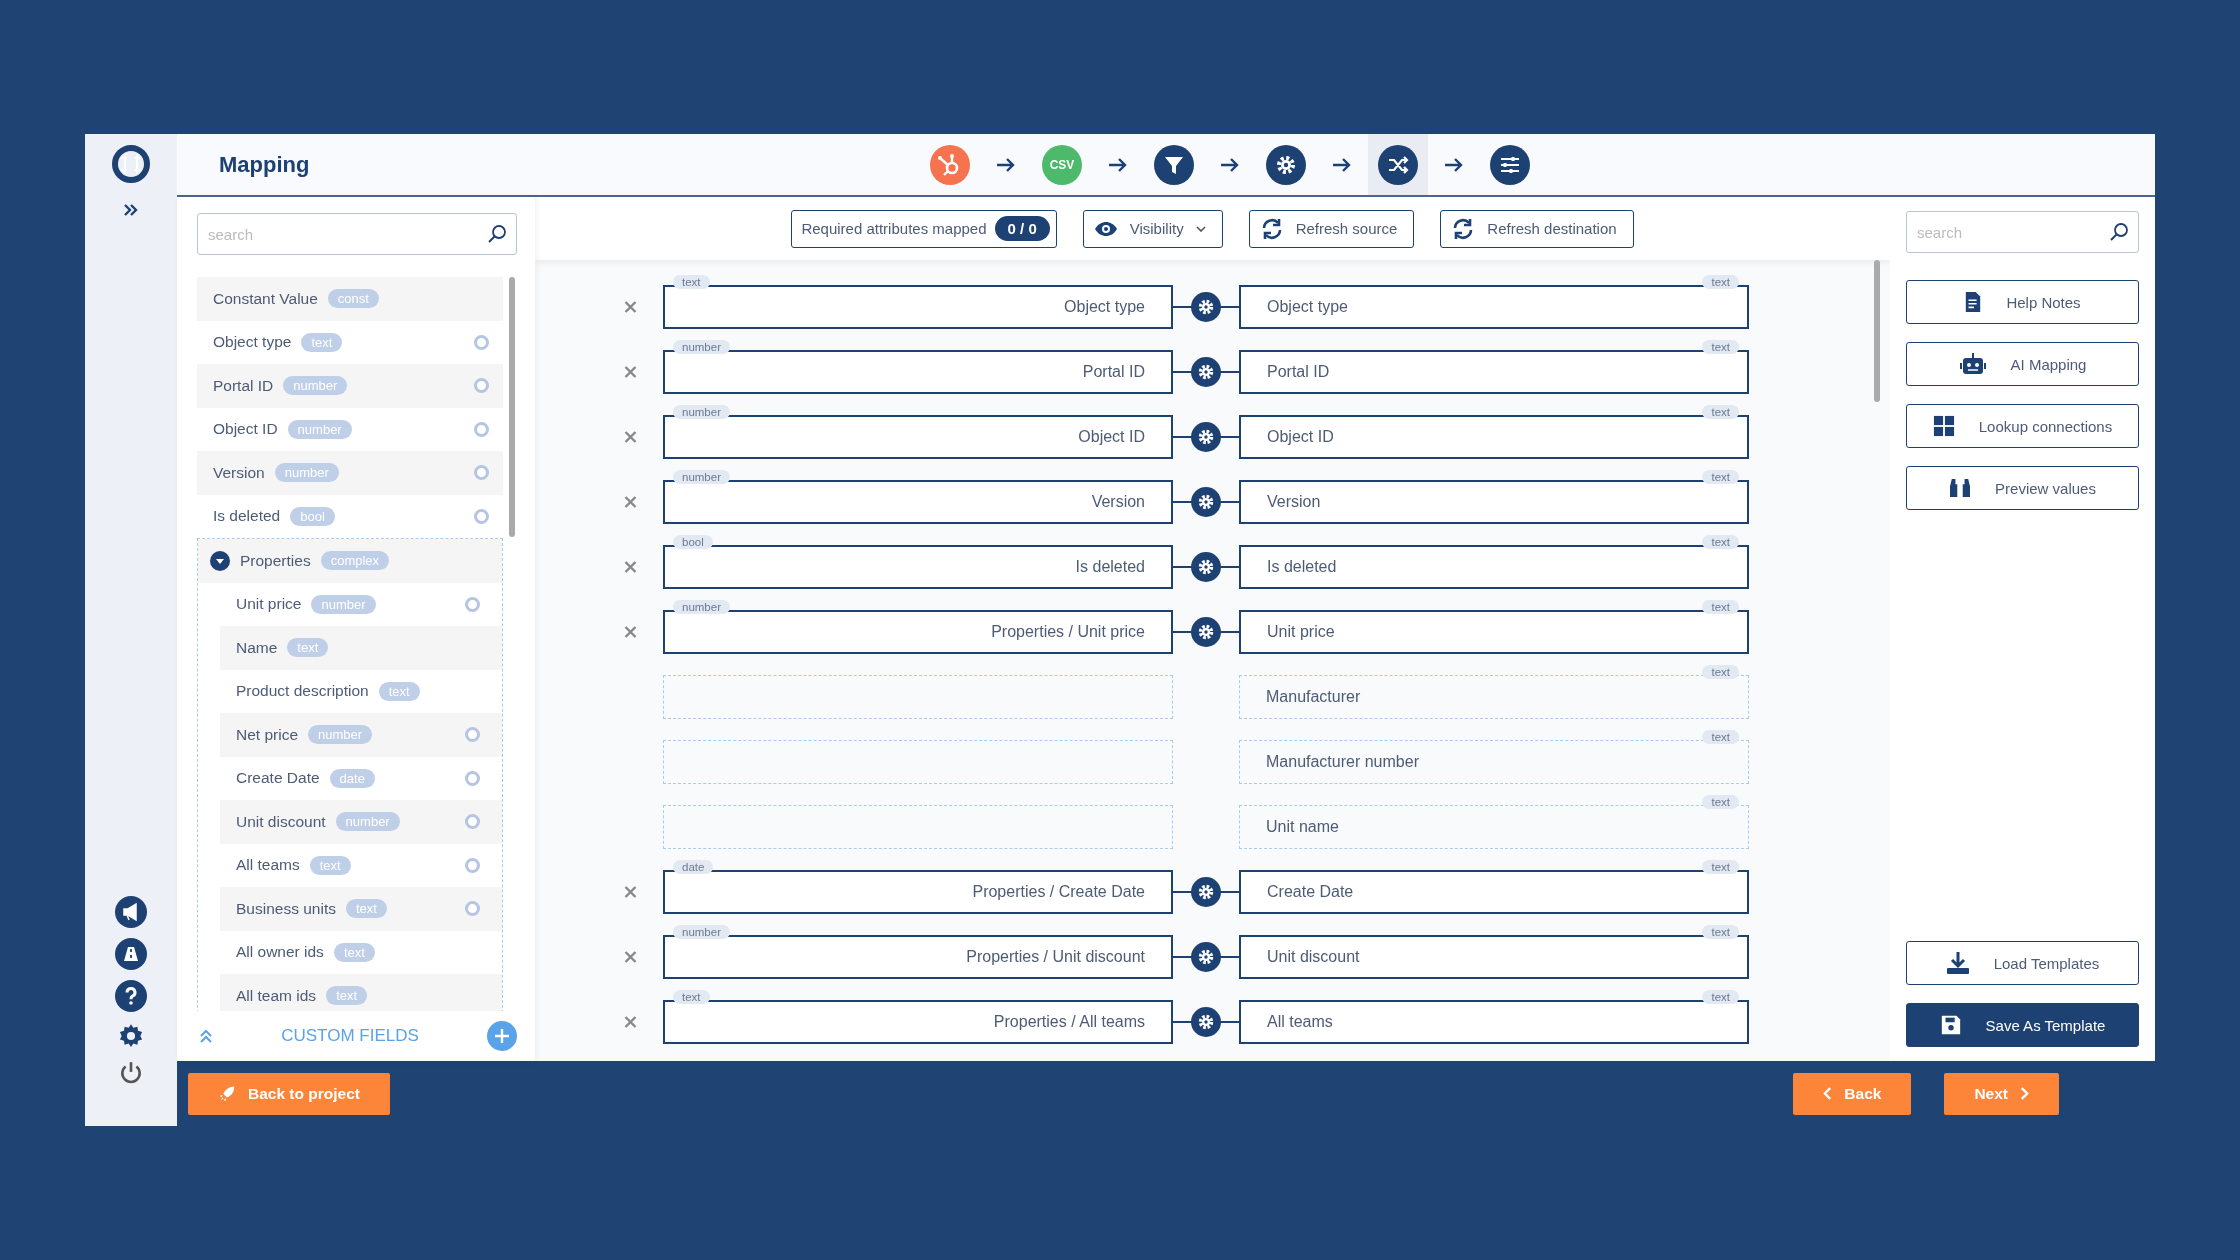  Describe the element at coordinates (1398, 164) in the screenshot. I see `step-tab` at that location.